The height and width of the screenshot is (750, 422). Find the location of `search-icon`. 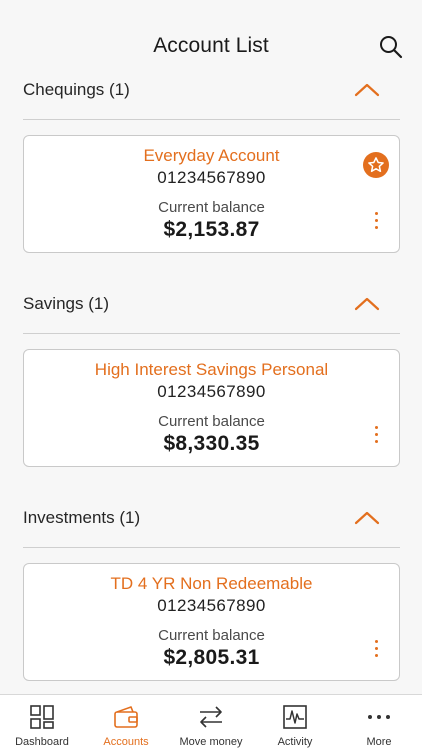

search-icon is located at coordinates (391, 47).